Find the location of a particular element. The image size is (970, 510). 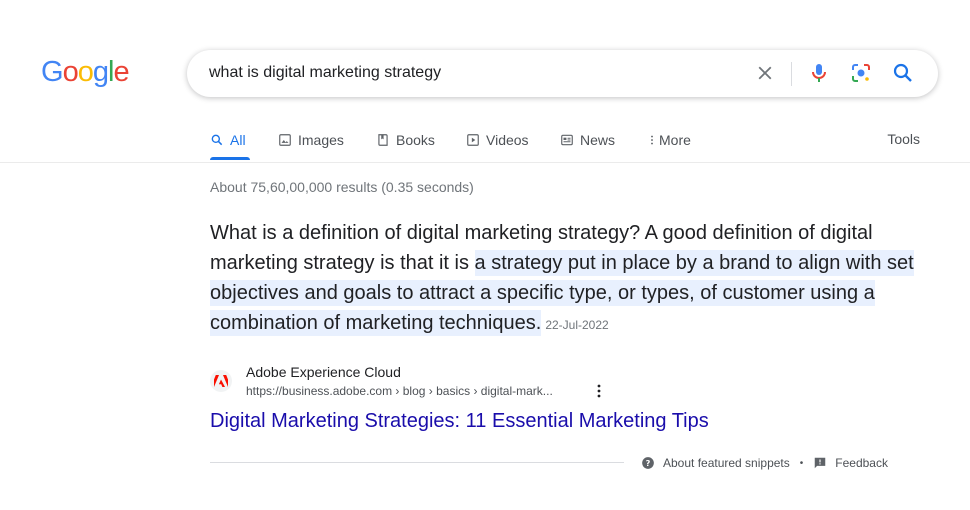

feedback-link: Feedback is located at coordinates (850, 463).